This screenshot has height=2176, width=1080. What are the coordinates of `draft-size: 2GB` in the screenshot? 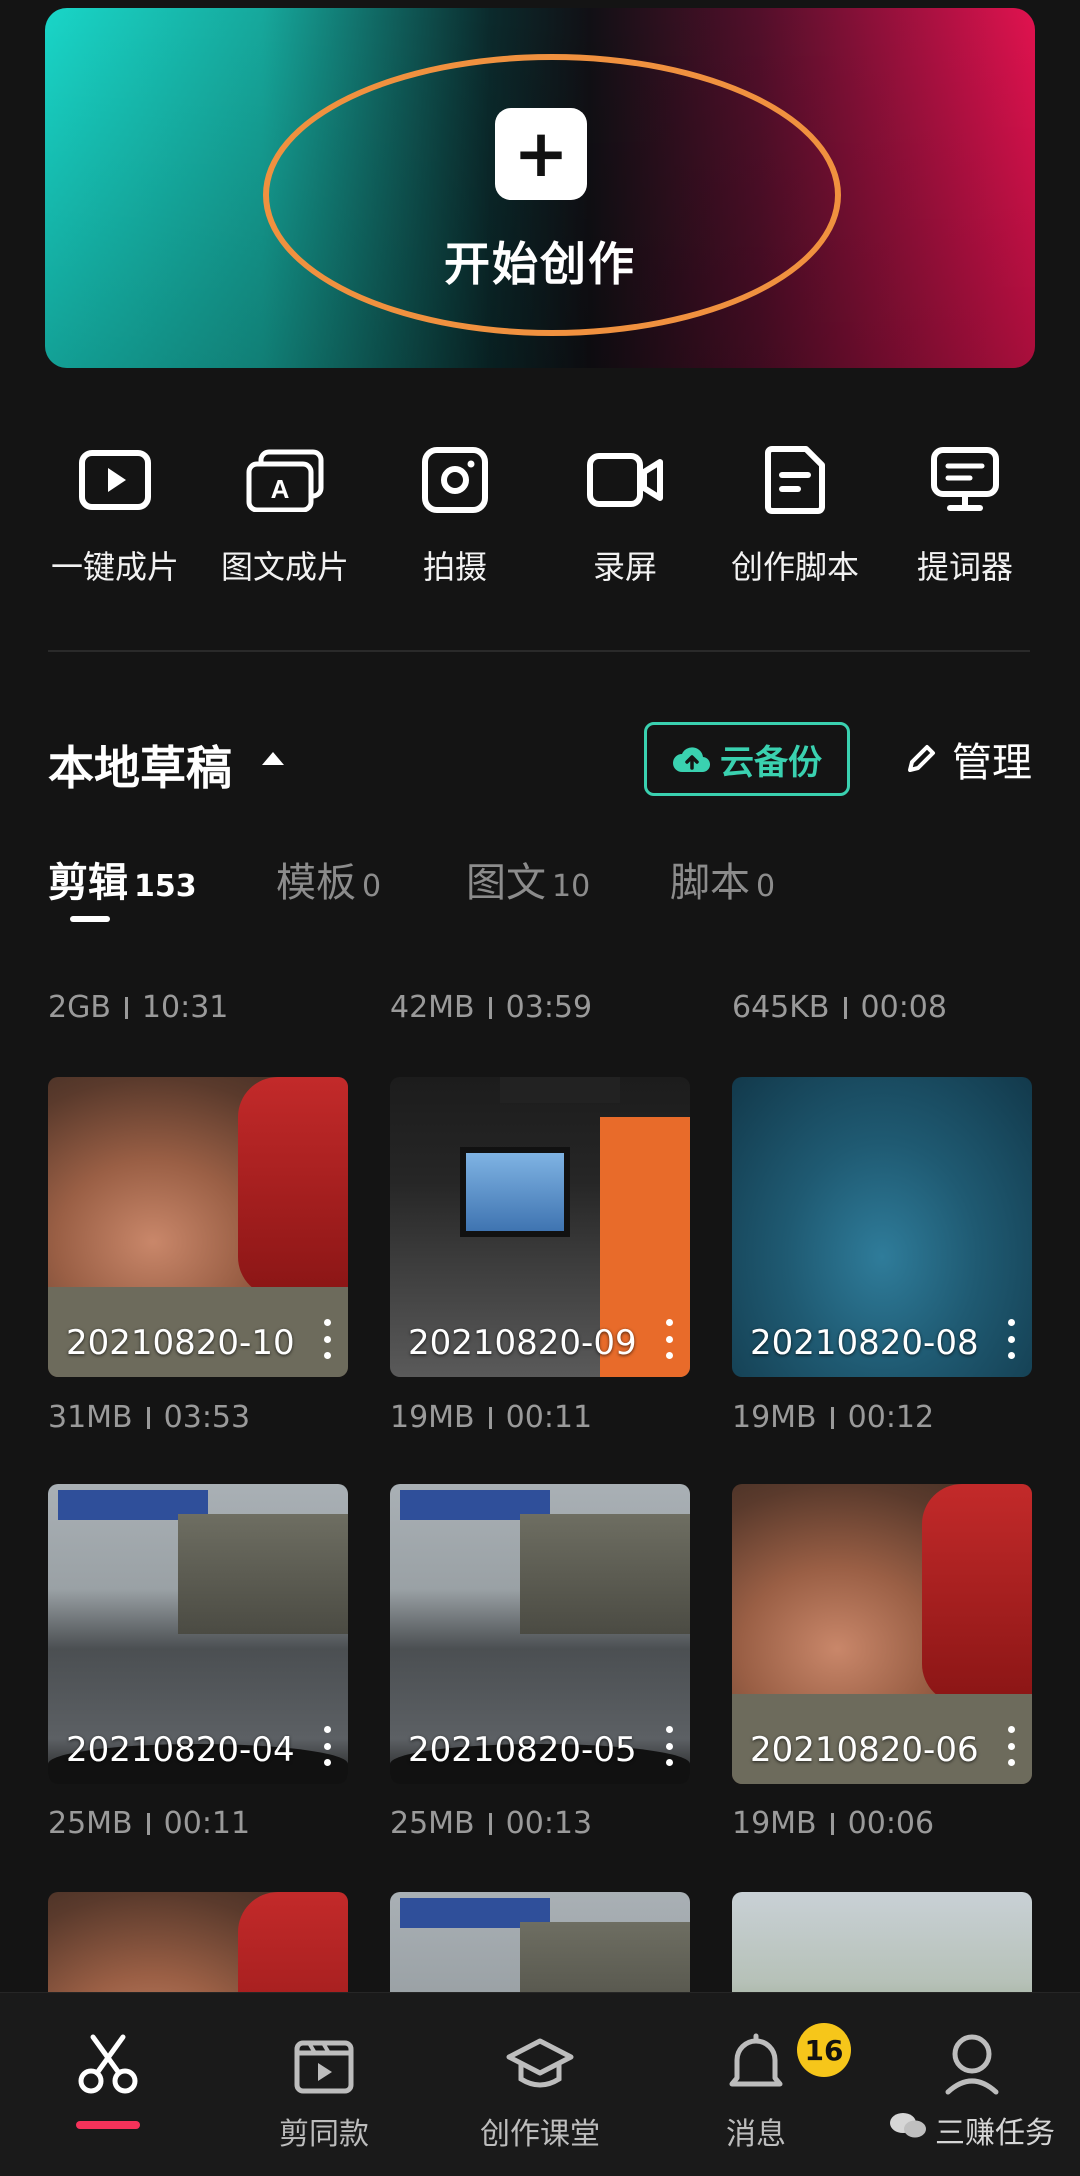 It's located at (79, 1007).